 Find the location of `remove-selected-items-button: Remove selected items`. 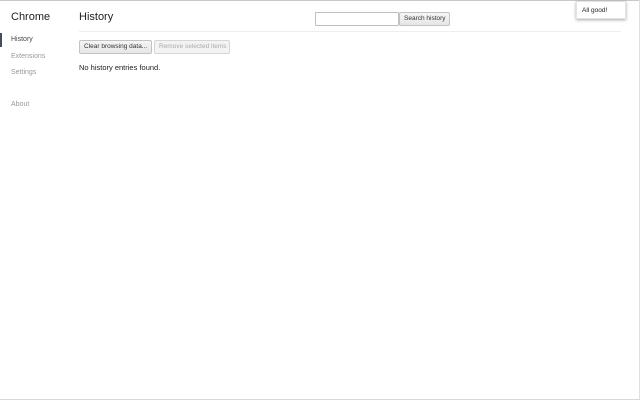

remove-selected-items-button: Remove selected items is located at coordinates (192, 47).